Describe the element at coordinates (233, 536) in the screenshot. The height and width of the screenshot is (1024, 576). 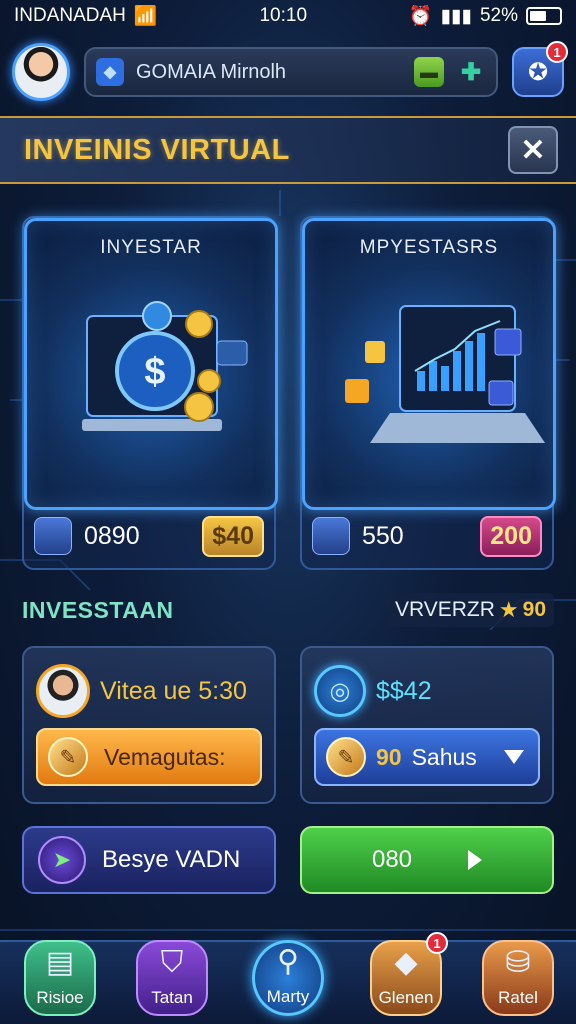
I see `card-price: $40` at that location.